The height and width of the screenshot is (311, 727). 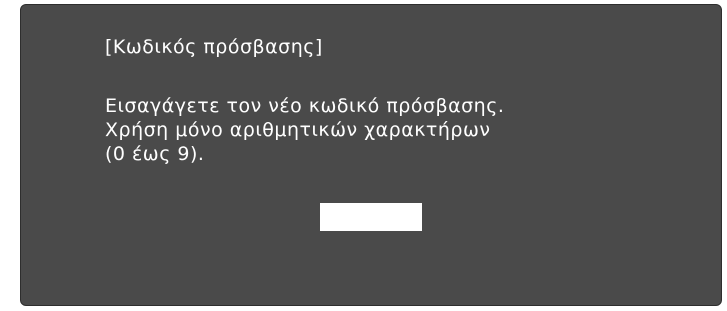 I want to click on password-input, so click(x=371, y=217).